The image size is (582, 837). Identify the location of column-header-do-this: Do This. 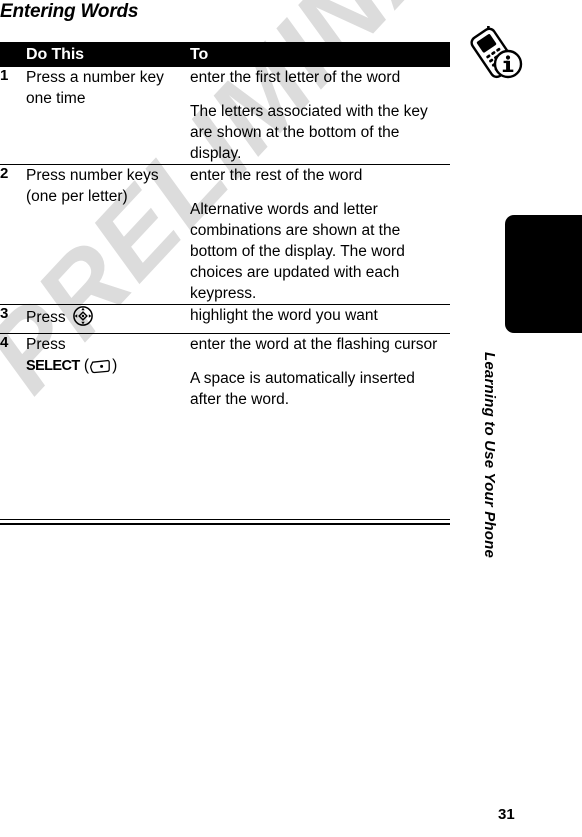
(55, 54).